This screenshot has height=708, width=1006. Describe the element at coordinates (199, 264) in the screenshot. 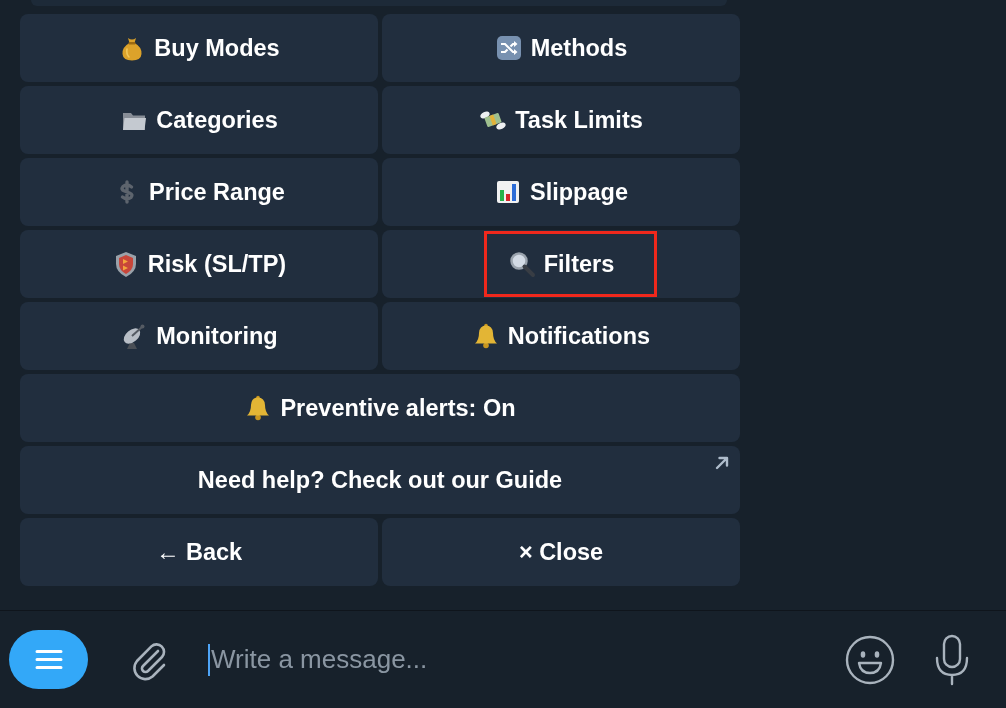

I see `keyboard-button: Risk (SL/TP)` at that location.